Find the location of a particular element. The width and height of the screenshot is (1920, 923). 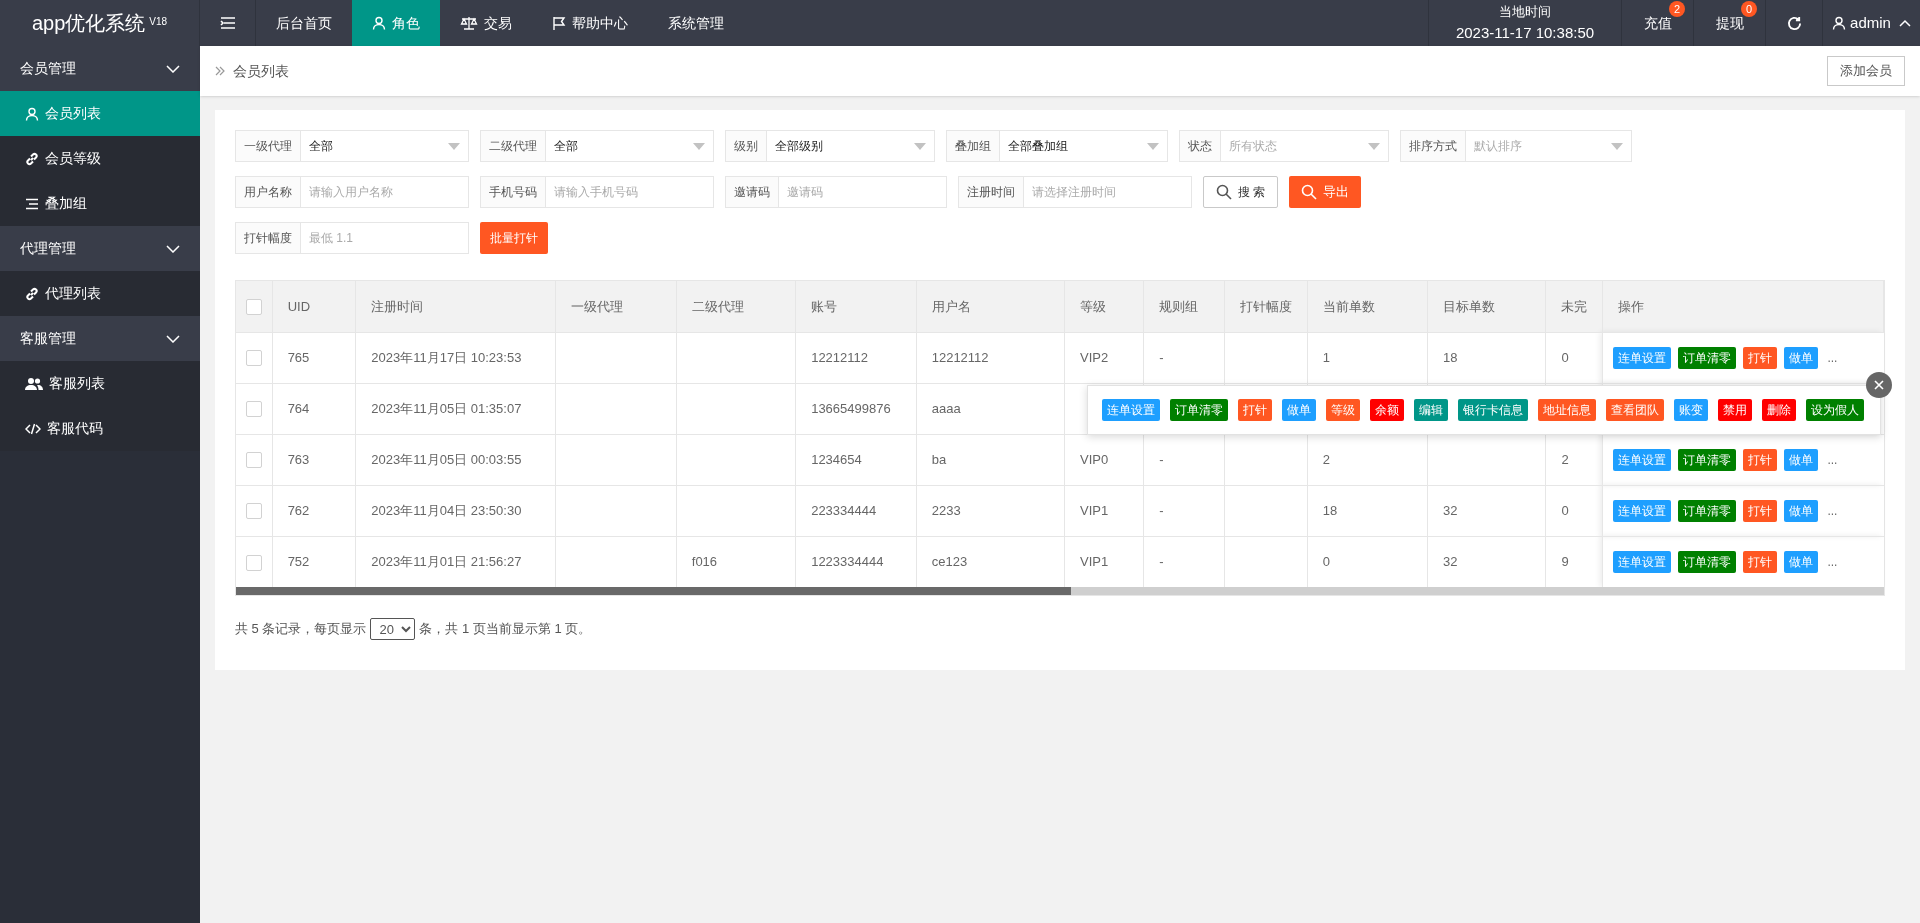

search-button: 搜 索 is located at coordinates (1241, 192).